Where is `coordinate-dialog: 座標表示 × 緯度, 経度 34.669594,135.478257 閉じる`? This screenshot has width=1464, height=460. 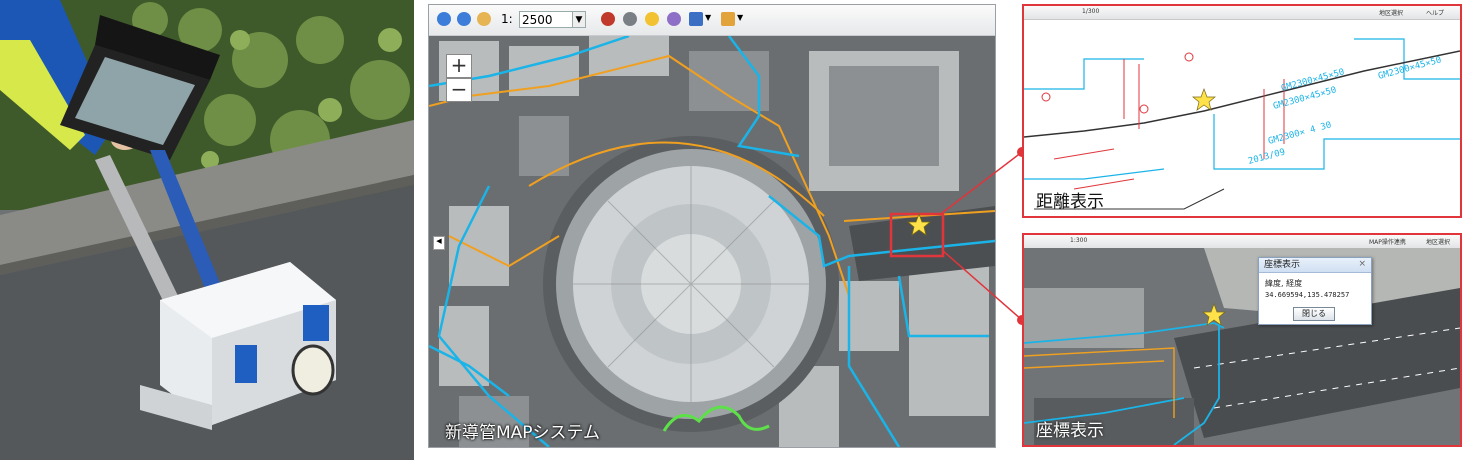
coordinate-dialog: 座標表示 × 緯度, 経度 34.669594,135.478257 閉じる is located at coordinates (1315, 291).